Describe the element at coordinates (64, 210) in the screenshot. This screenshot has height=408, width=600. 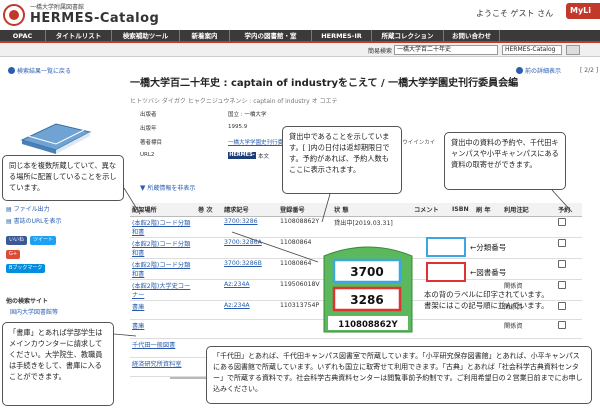
I see `sidebar-item-file-export: ▤ ファイル出力` at that location.